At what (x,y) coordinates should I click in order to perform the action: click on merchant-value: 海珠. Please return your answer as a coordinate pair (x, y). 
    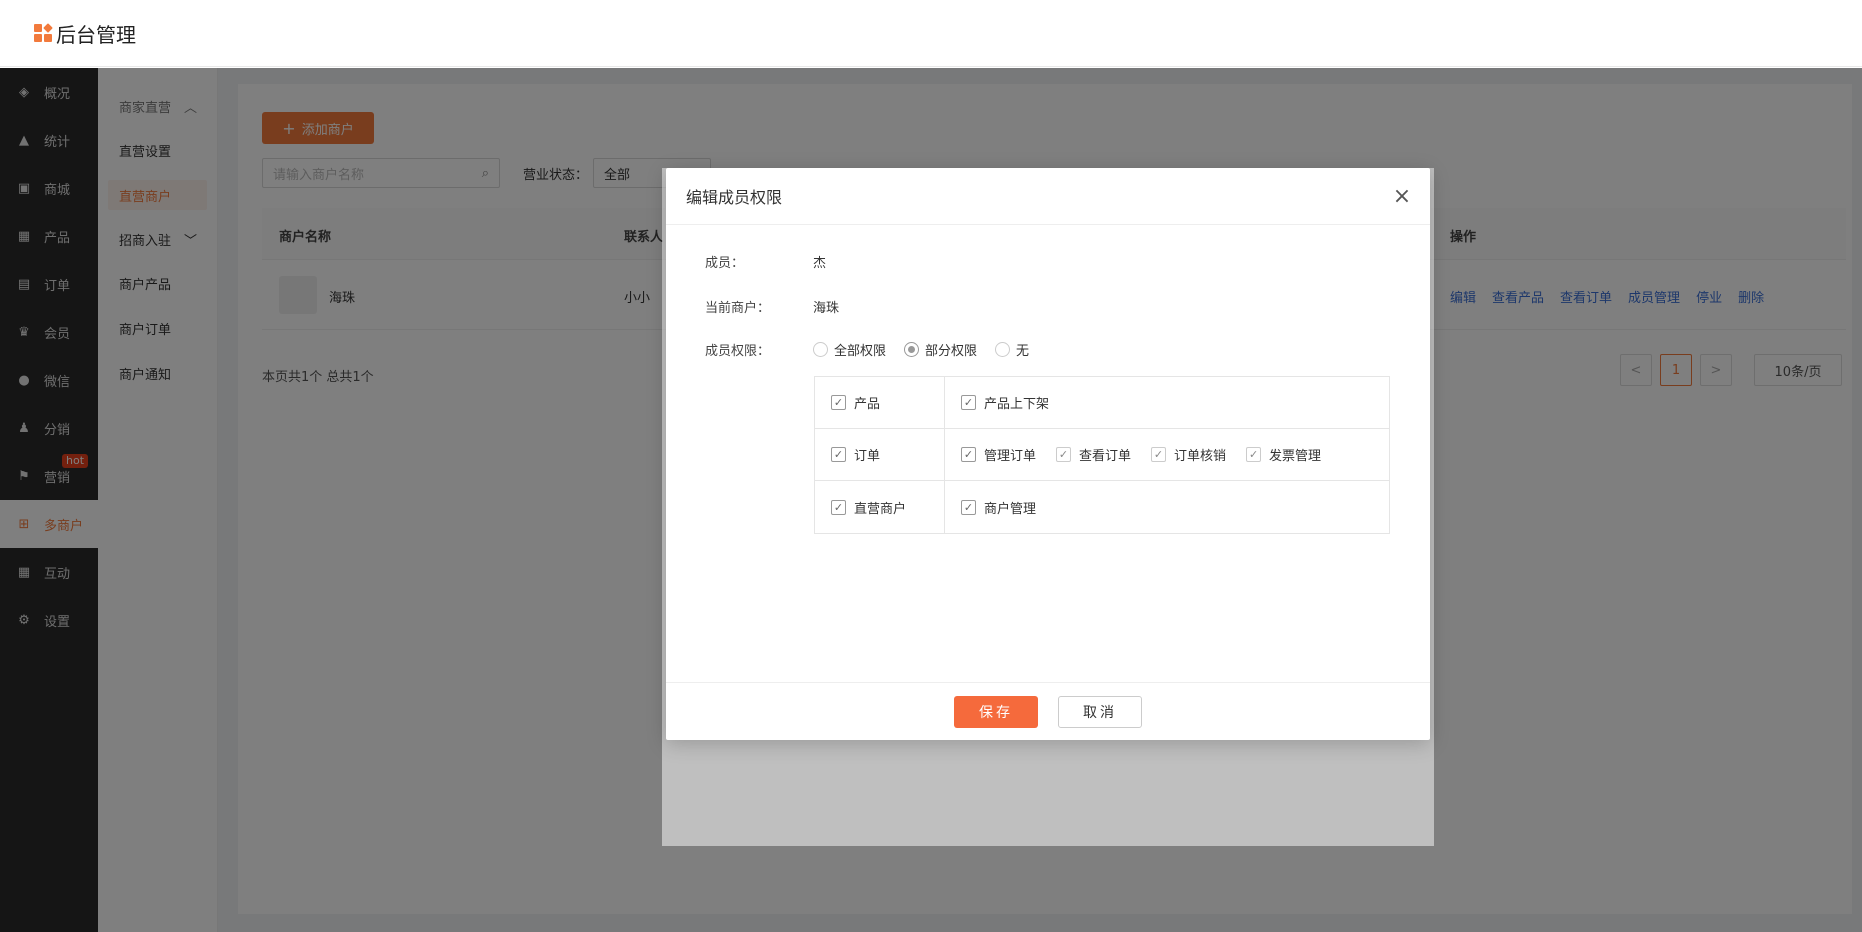
    Looking at the image, I should click on (826, 308).